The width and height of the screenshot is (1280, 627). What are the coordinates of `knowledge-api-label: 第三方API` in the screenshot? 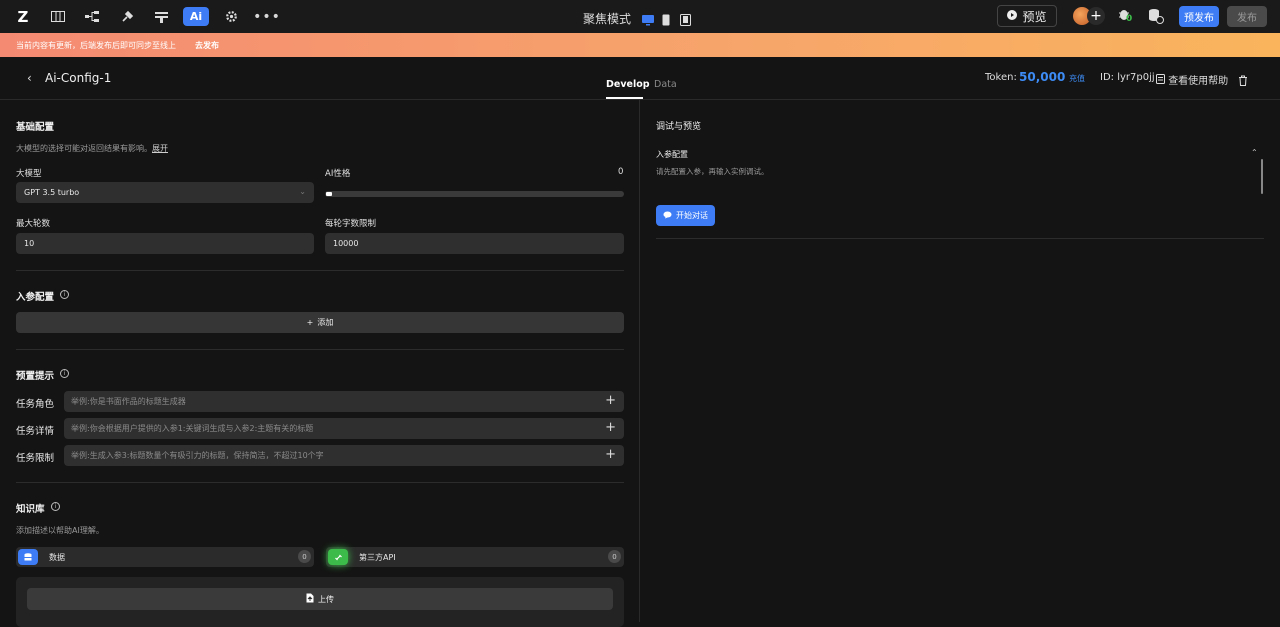 It's located at (377, 557).